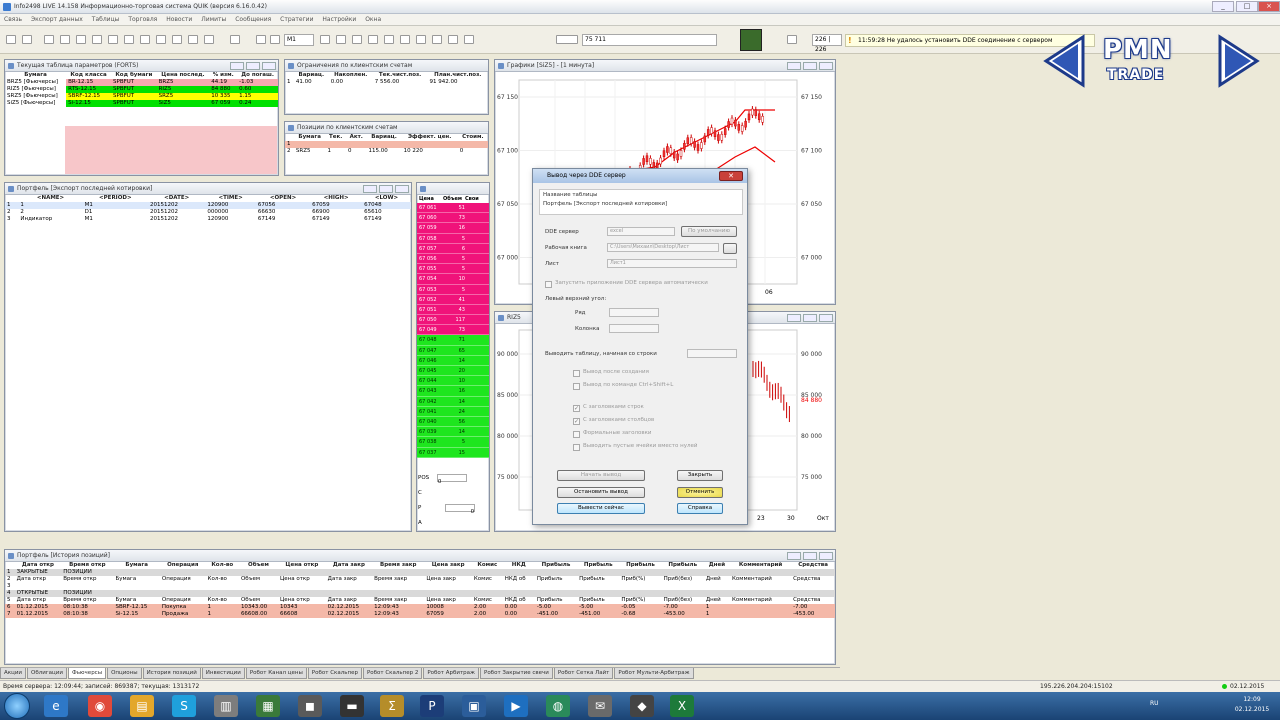  Describe the element at coordinates (432, 706) in the screenshot. I see `photoshop-icon: P` at that location.